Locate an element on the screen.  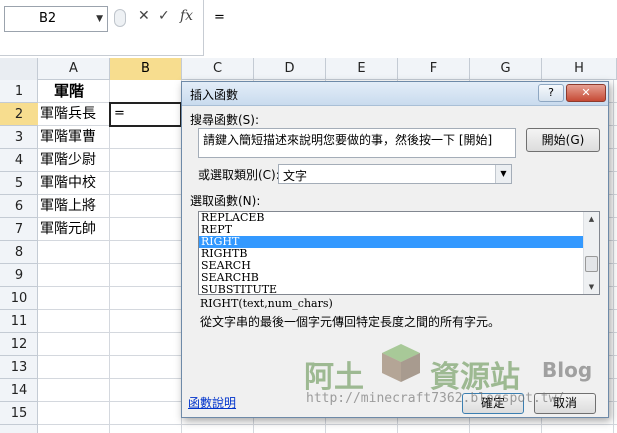
row-header: 11 is located at coordinates (19, 321).